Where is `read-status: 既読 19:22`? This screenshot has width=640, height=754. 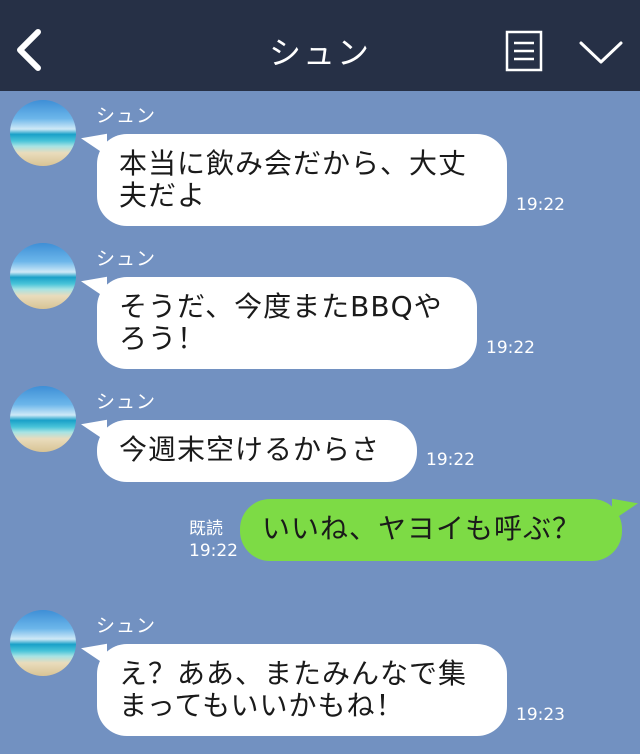
read-status: 既読 19:22 is located at coordinates (213, 540).